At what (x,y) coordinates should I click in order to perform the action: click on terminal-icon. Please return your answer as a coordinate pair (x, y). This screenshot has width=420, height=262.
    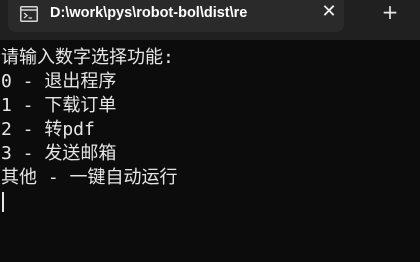
    Looking at the image, I should click on (29, 14).